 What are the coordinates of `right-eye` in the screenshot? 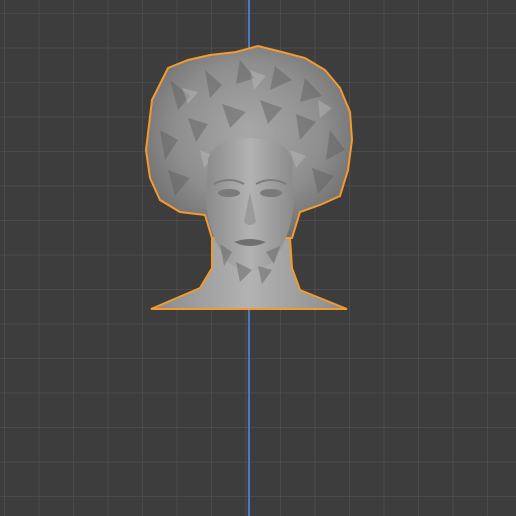 It's located at (271, 193).